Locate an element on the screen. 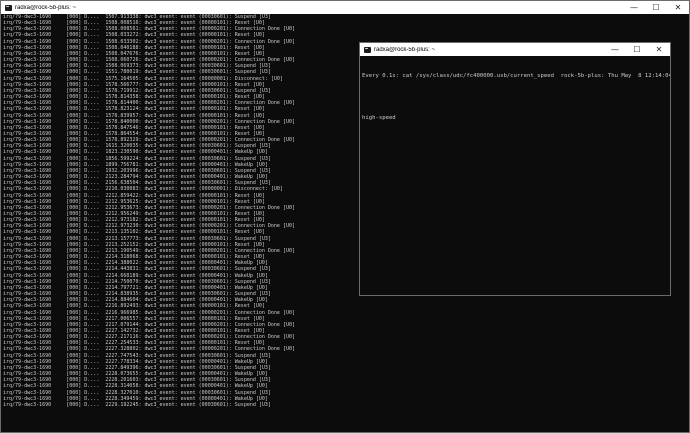 The width and height of the screenshot is (690, 433). main-window-titlebar: radxa@rock-5b-plus: ~ — ☐ ✕ is located at coordinates (345, 7).